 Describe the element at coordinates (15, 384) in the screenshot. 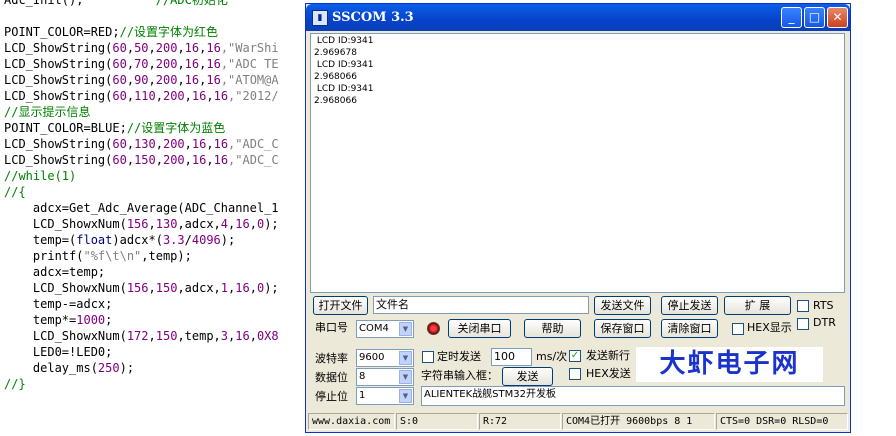

I see `code-token: //}` at that location.